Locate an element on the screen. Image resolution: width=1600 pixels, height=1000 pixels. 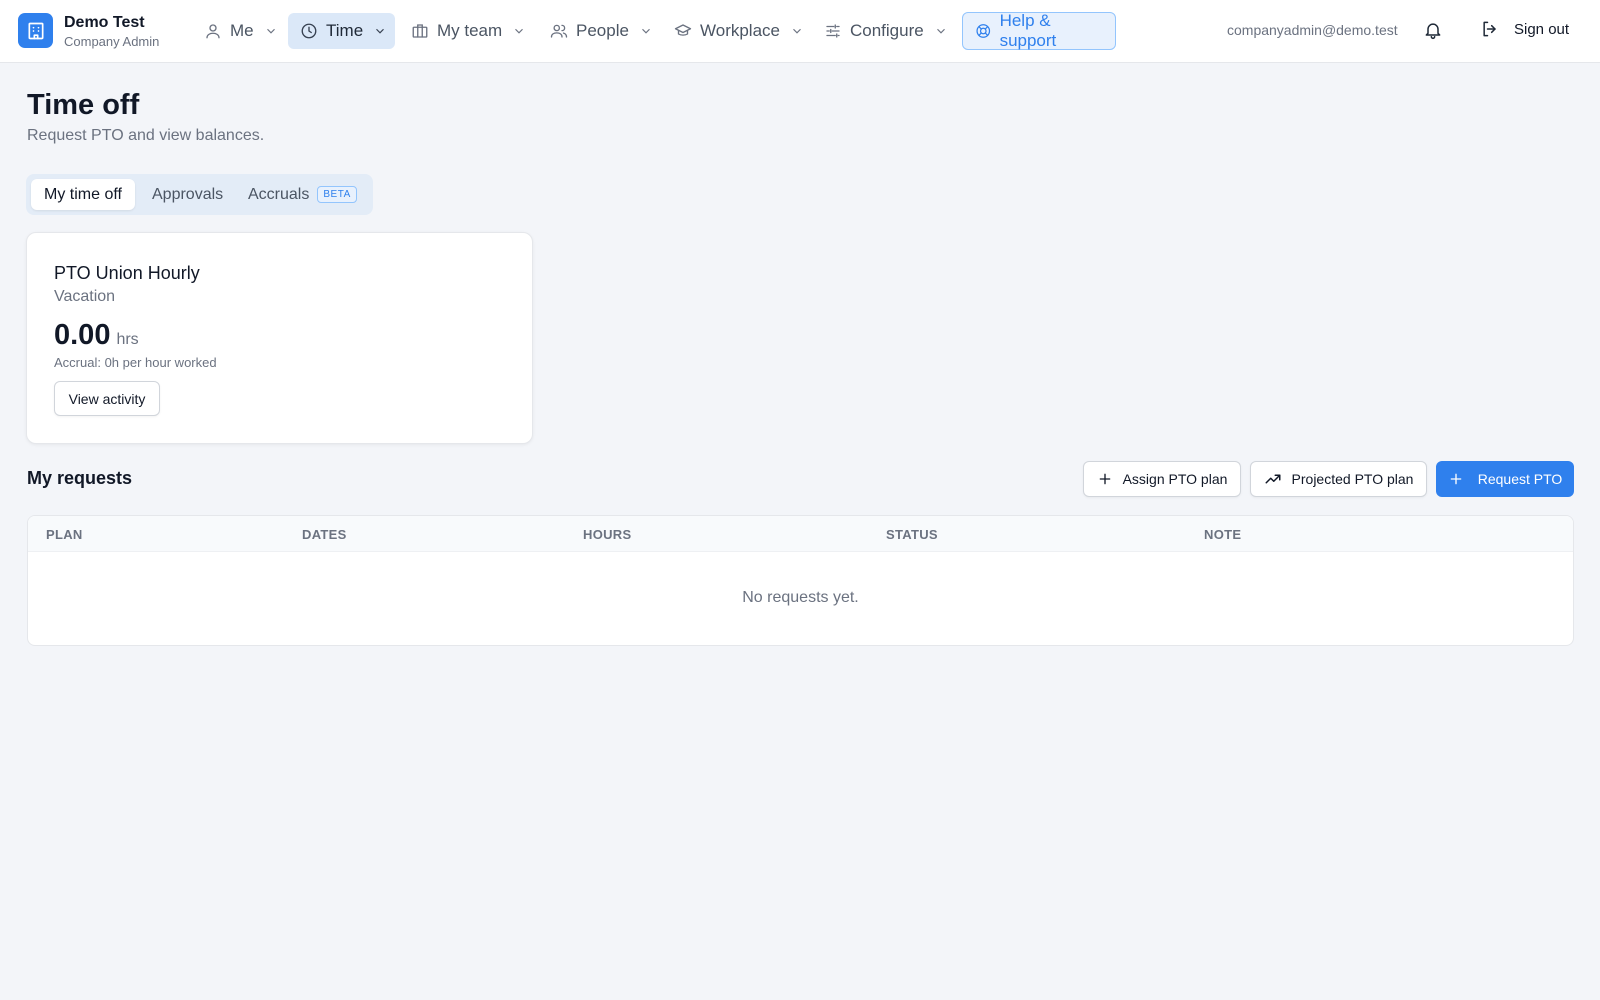
time-off-tabs: My time off Approvals Accruals BETA is located at coordinates (199, 194).